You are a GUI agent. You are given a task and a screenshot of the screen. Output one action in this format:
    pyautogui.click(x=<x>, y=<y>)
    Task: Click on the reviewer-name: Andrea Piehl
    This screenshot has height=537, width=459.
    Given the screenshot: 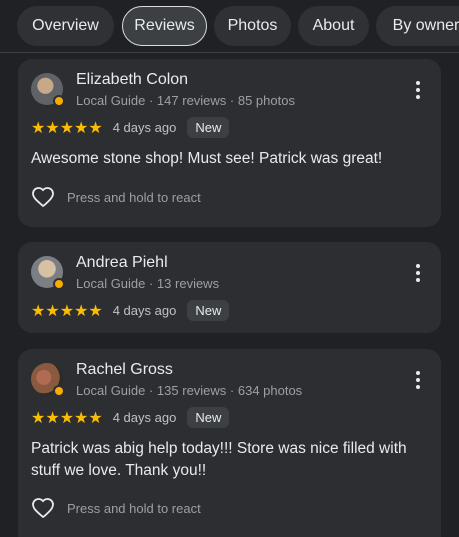 What is the action you would take?
    pyautogui.click(x=122, y=263)
    